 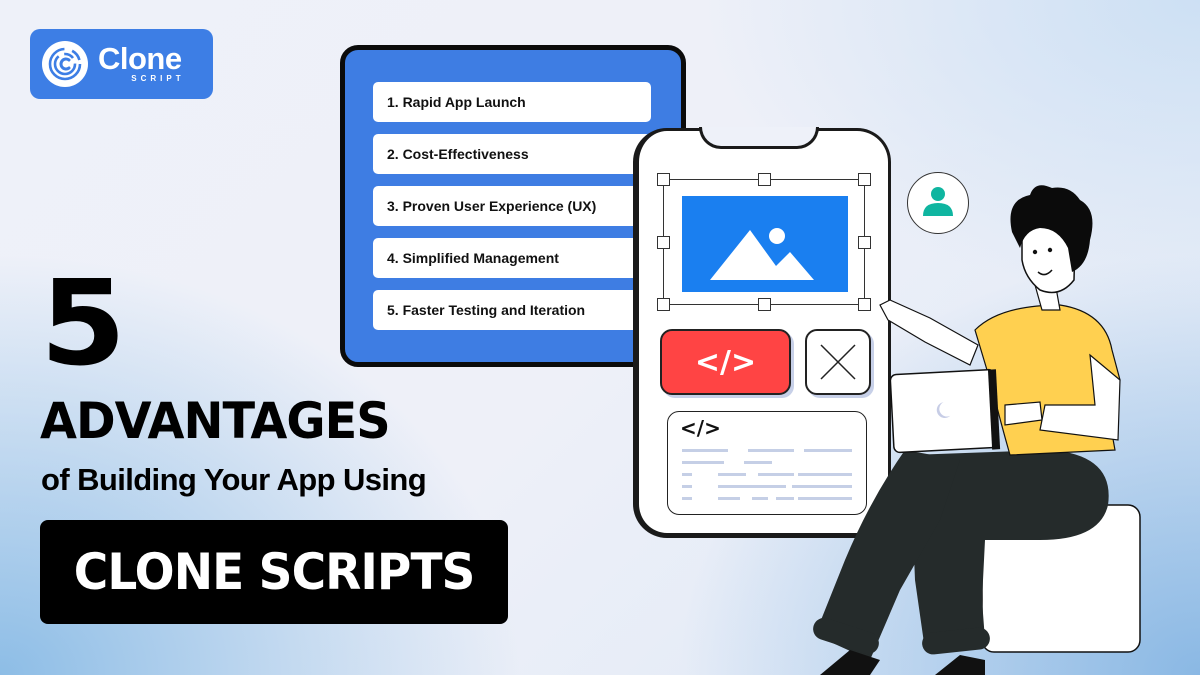 I want to click on selection-frame, so click(x=764, y=242).